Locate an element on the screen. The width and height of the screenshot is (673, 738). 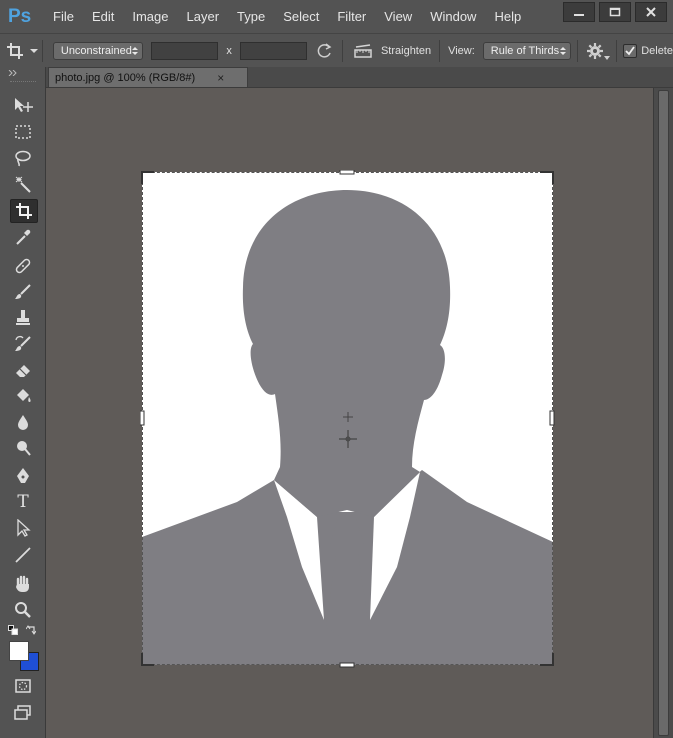
toolbox: T is located at coordinates (23, 402).